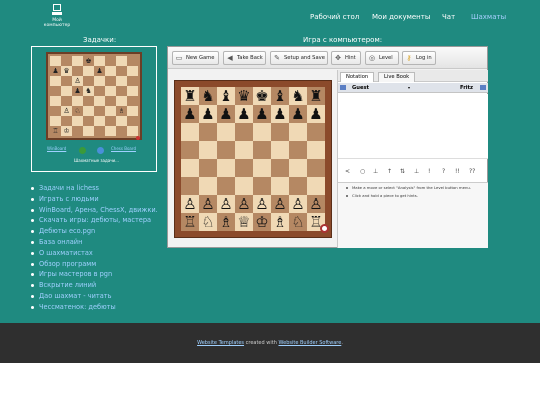 The width and height of the screenshot is (540, 405). Describe the element at coordinates (195, 58) in the screenshot. I see `new-game-button: ▭ New Game` at that location.